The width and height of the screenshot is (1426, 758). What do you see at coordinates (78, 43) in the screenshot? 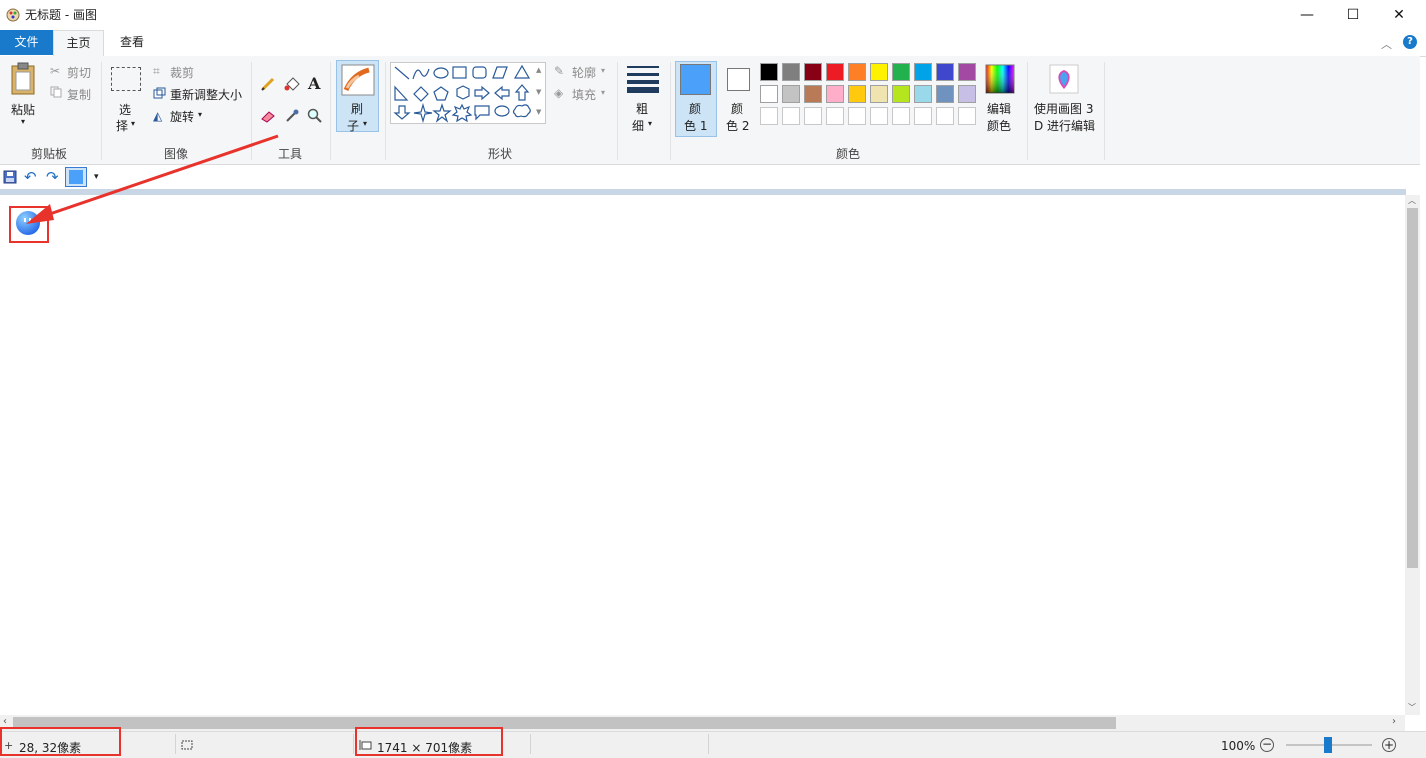
I see `tab-home: 主页` at bounding box center [78, 43].